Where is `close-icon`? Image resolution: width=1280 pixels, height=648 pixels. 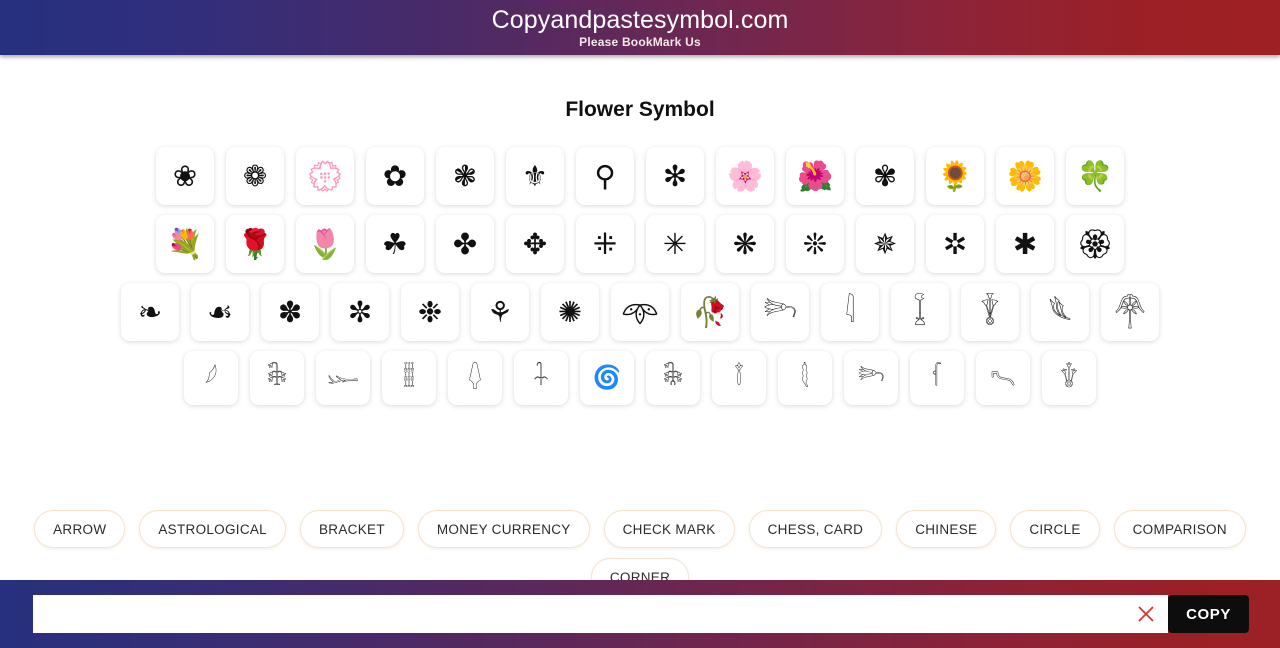 close-icon is located at coordinates (1146, 614).